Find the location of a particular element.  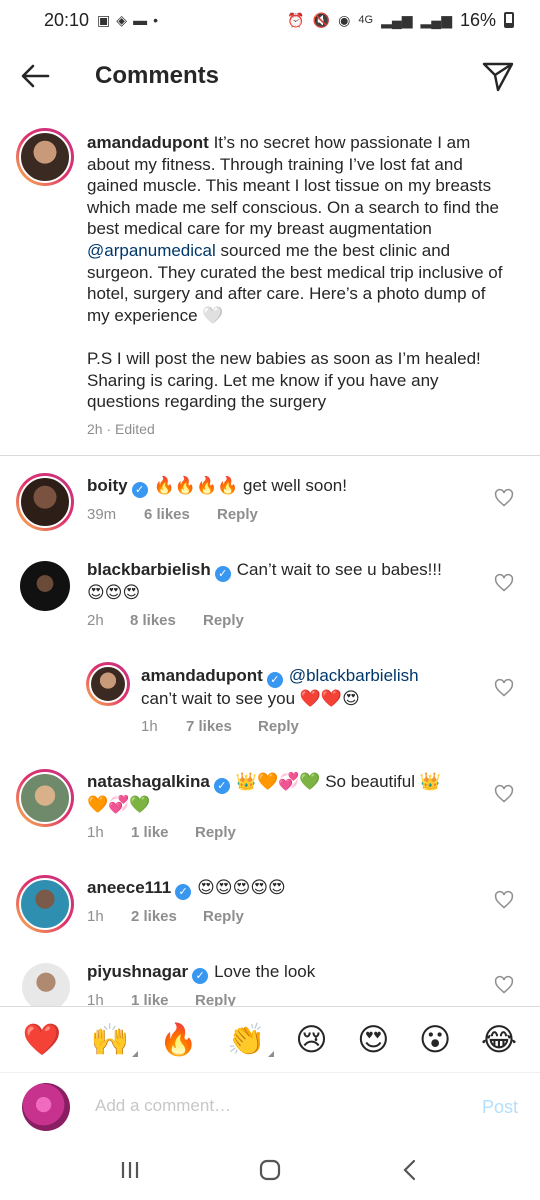

post-button: Post is located at coordinates (500, 1107).